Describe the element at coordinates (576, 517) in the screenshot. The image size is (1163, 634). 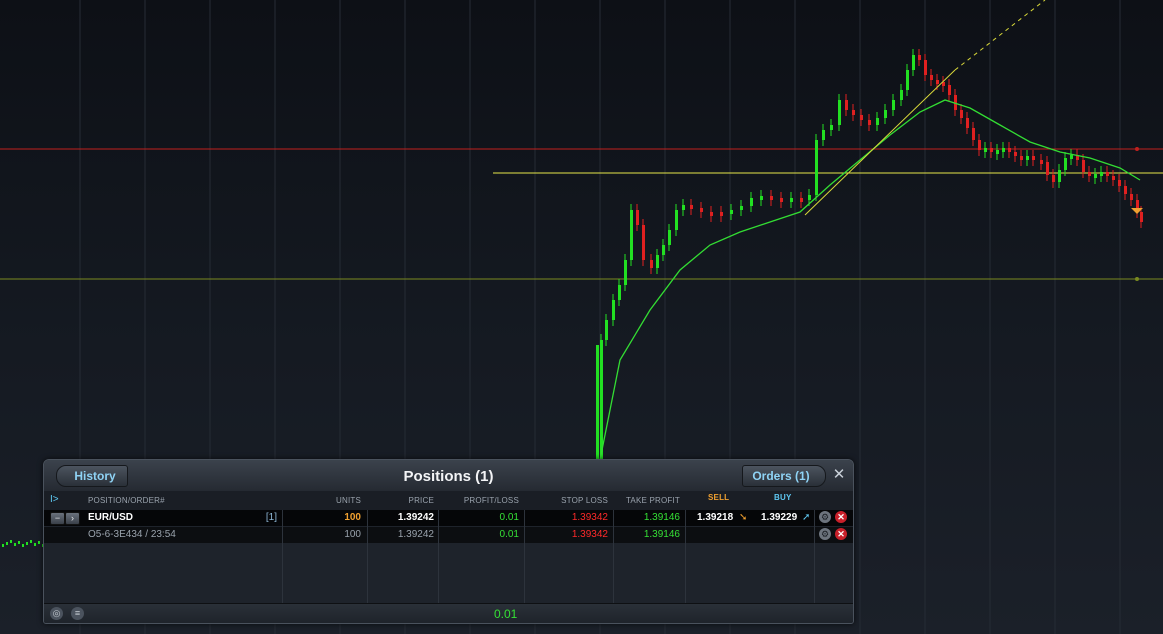
I see `position-stop-loss: 1.39342` at that location.